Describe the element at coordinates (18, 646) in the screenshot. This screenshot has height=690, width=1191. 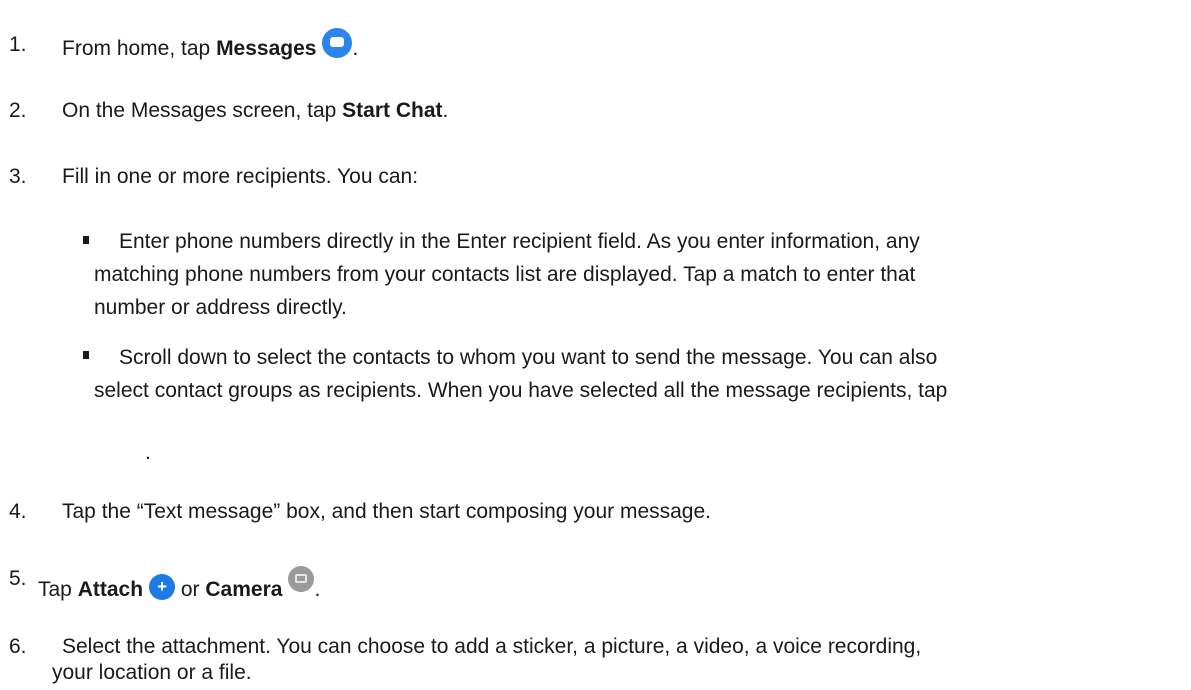
I see `step-number: 6.` at that location.